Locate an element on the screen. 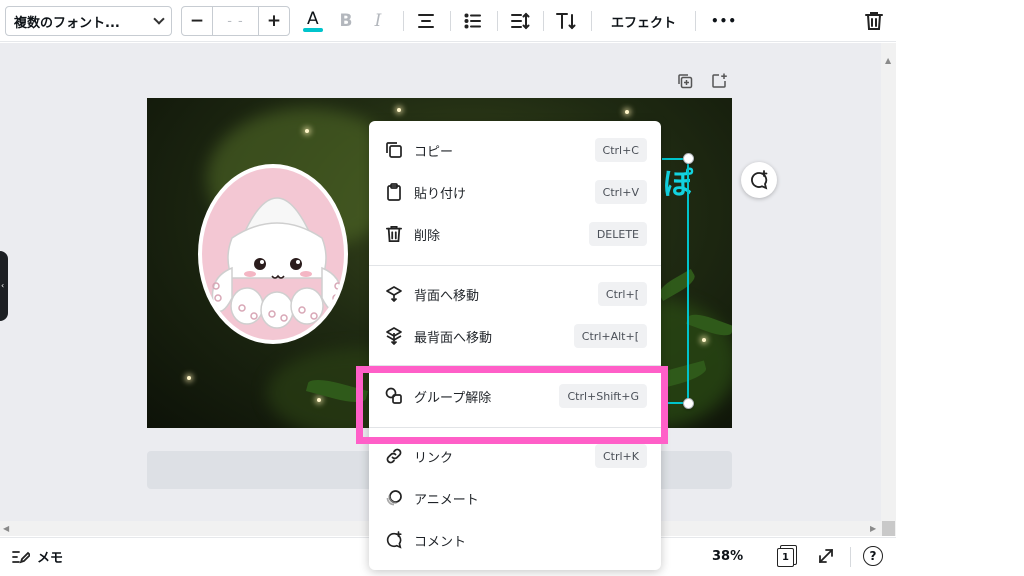 This screenshot has height=576, width=1024. delete-element-button is located at coordinates (874, 21).